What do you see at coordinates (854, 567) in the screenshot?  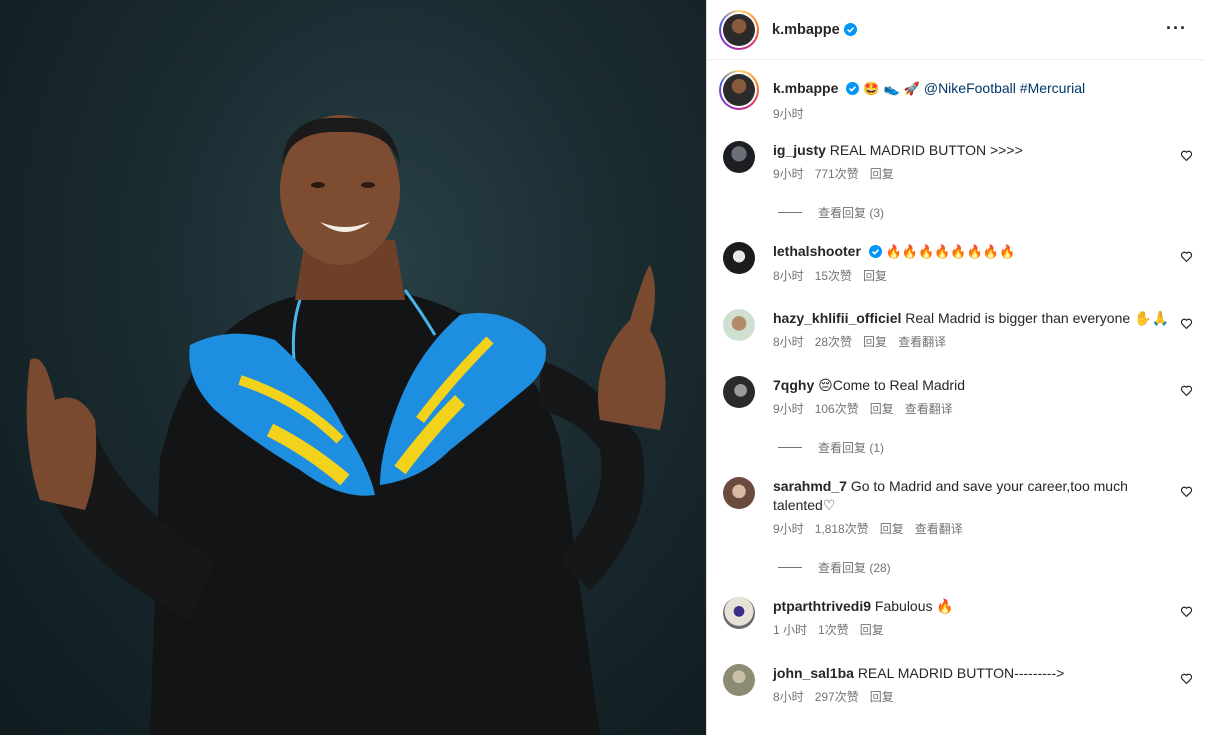 I see `view-replies-label: 查看回复 (28)` at bounding box center [854, 567].